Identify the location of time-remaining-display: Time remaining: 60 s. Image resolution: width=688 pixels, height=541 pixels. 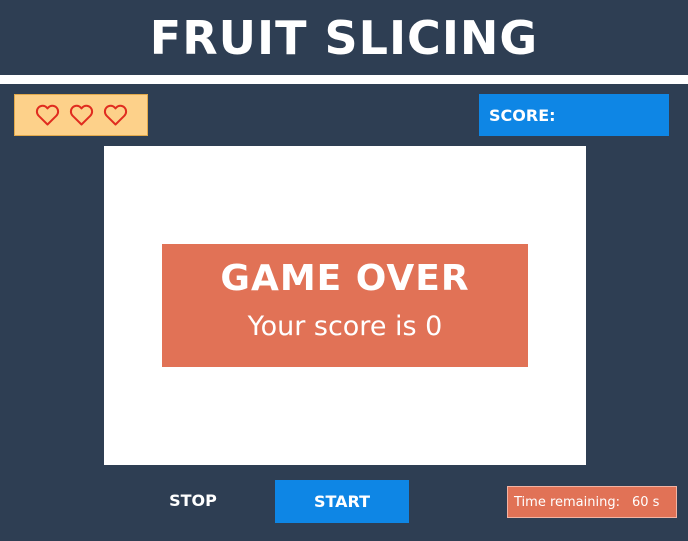
(592, 502).